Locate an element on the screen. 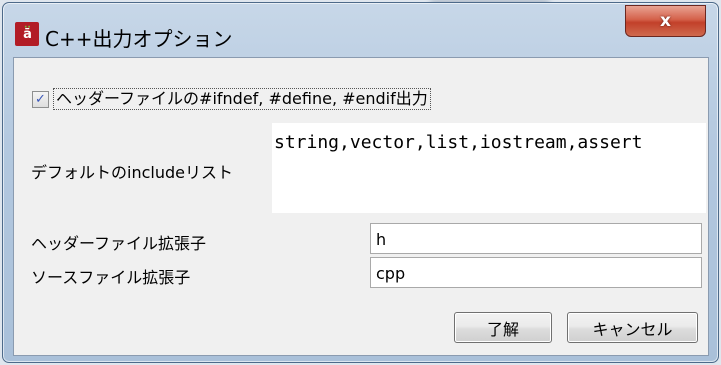 The width and height of the screenshot is (721, 365). ok-button: 了解 is located at coordinates (503, 327).